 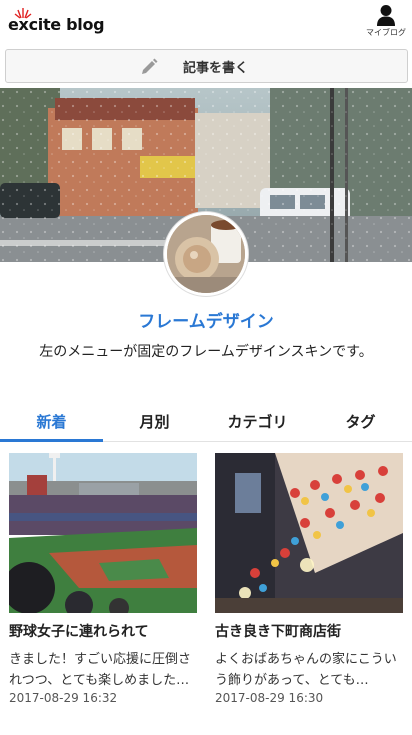 I want to click on tab-tag: タグ, so click(x=360, y=422).